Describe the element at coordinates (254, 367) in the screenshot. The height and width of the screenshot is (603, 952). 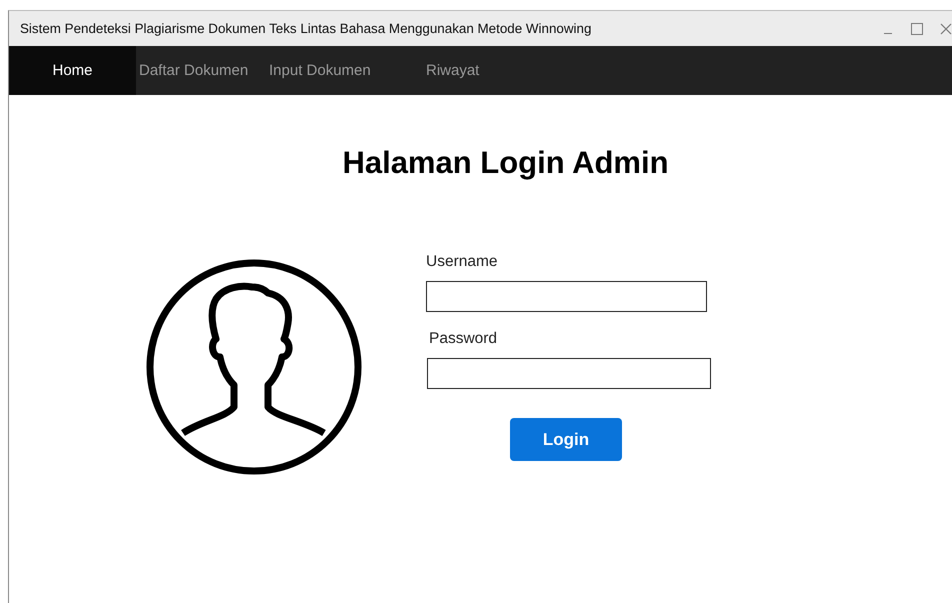
I see `user-avatar-icon` at that location.